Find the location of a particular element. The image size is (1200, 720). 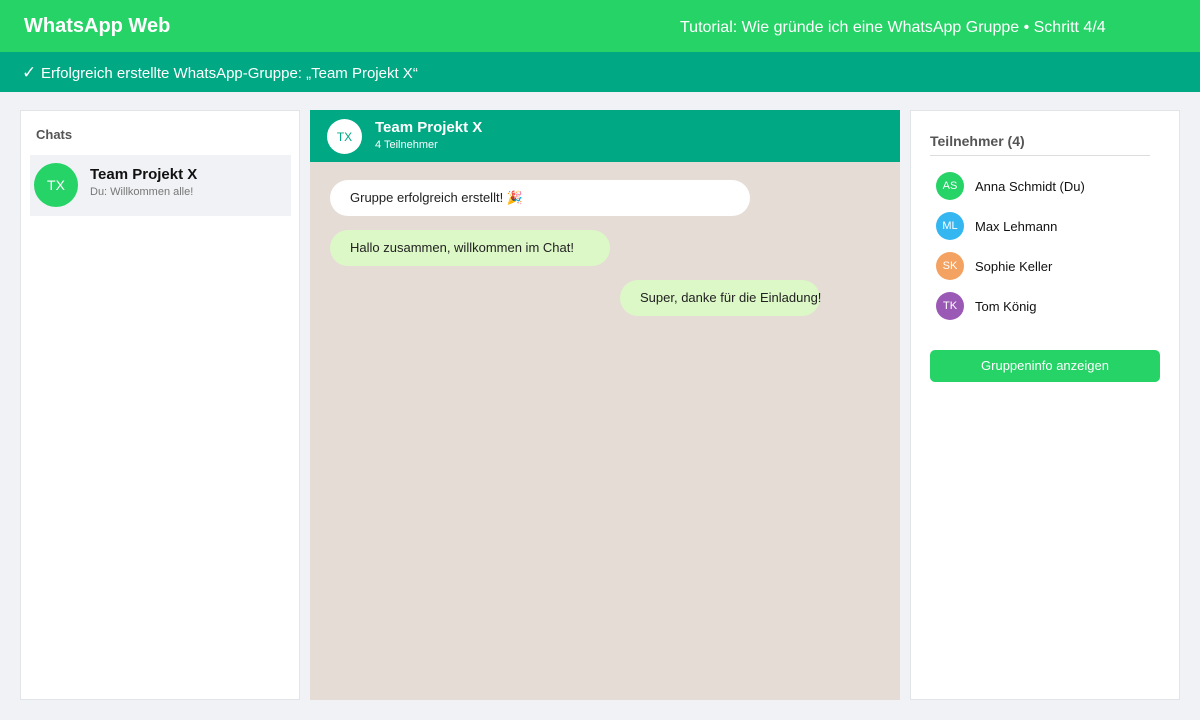

system-message-bubble: Gruppe erfolgreich erstellt! 🎉 is located at coordinates (540, 198).